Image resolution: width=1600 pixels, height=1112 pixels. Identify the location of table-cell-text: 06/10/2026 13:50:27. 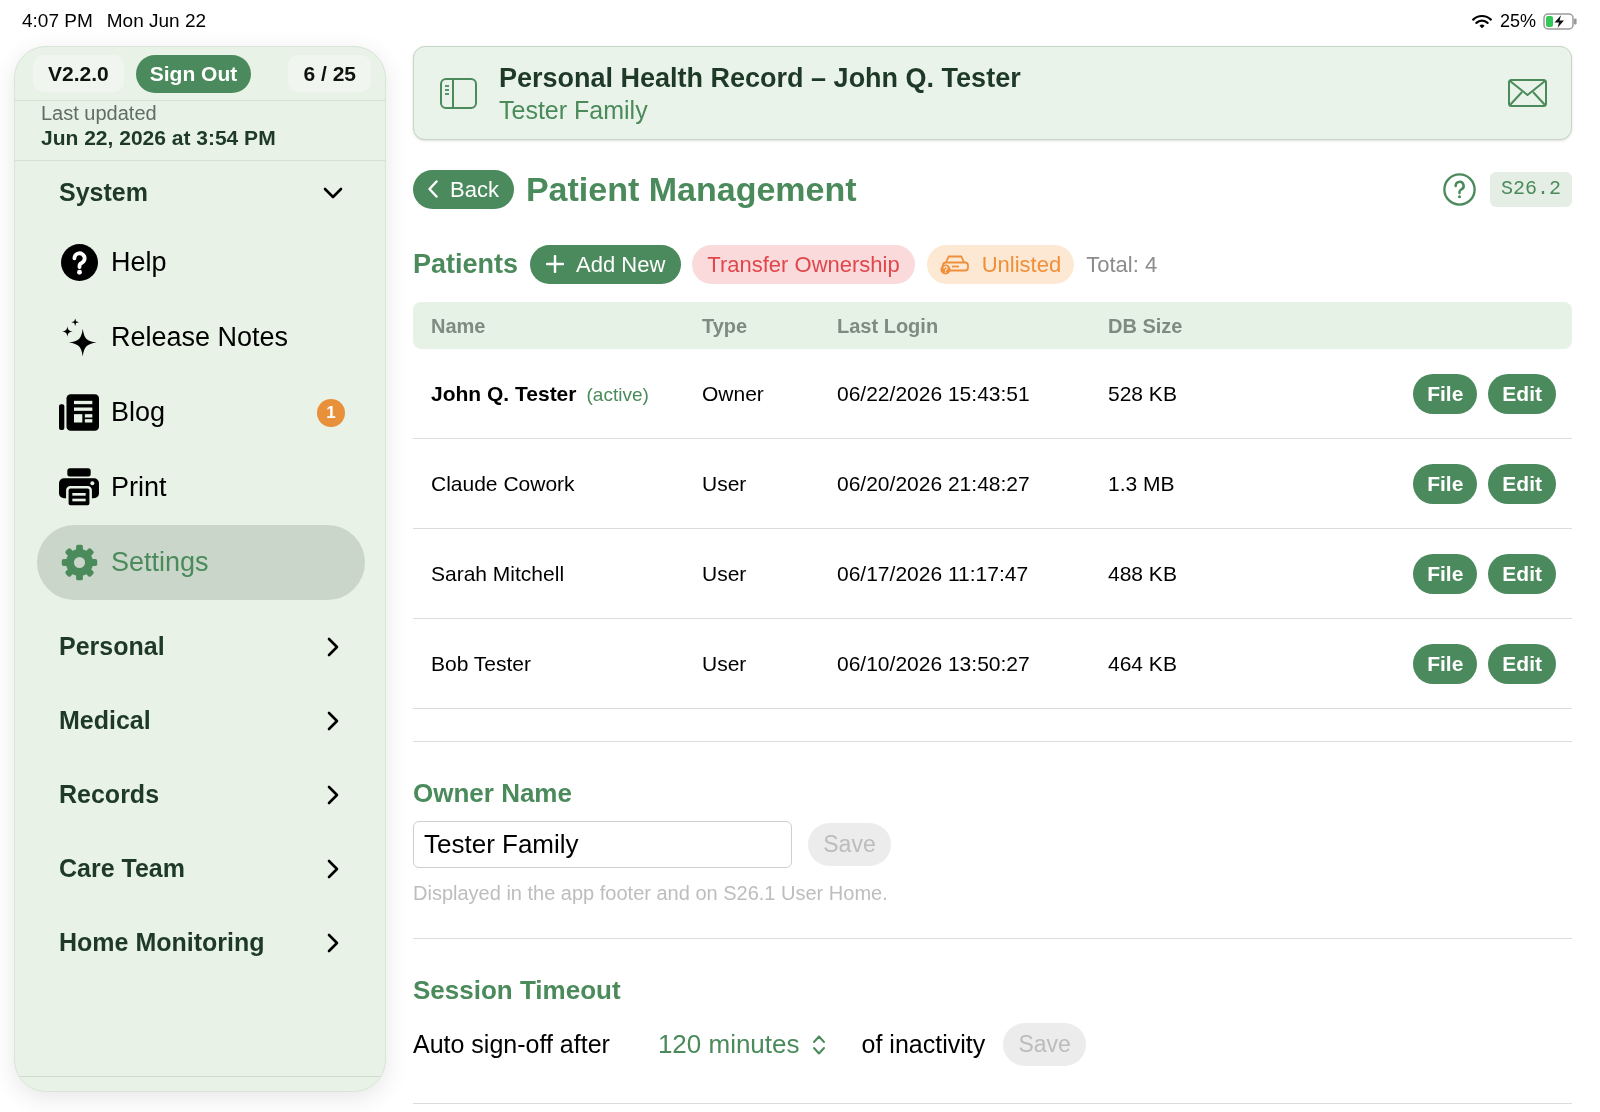
(934, 663).